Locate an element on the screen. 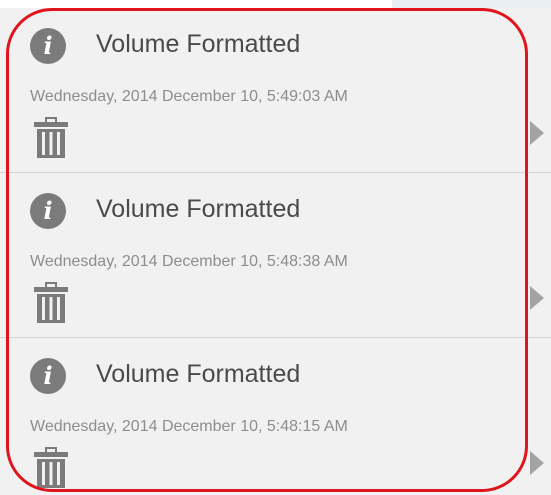  top-edge-strip is located at coordinates (471, 4).